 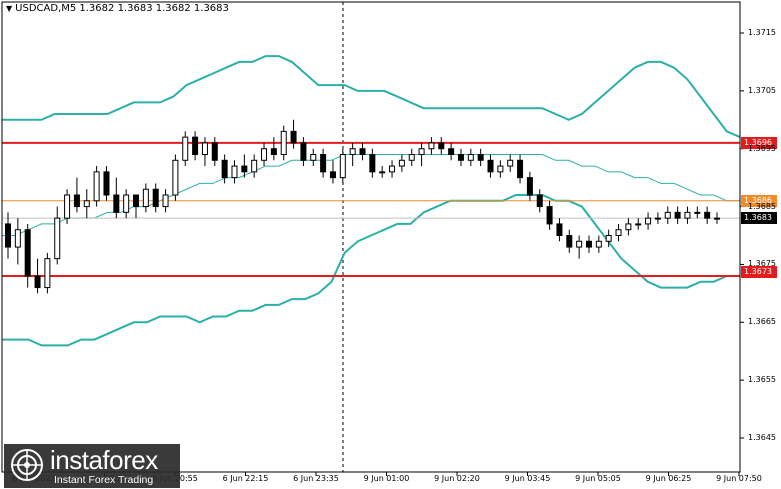 I want to click on x-tick-label: 9 Jun 05:05, so click(x=598, y=478).